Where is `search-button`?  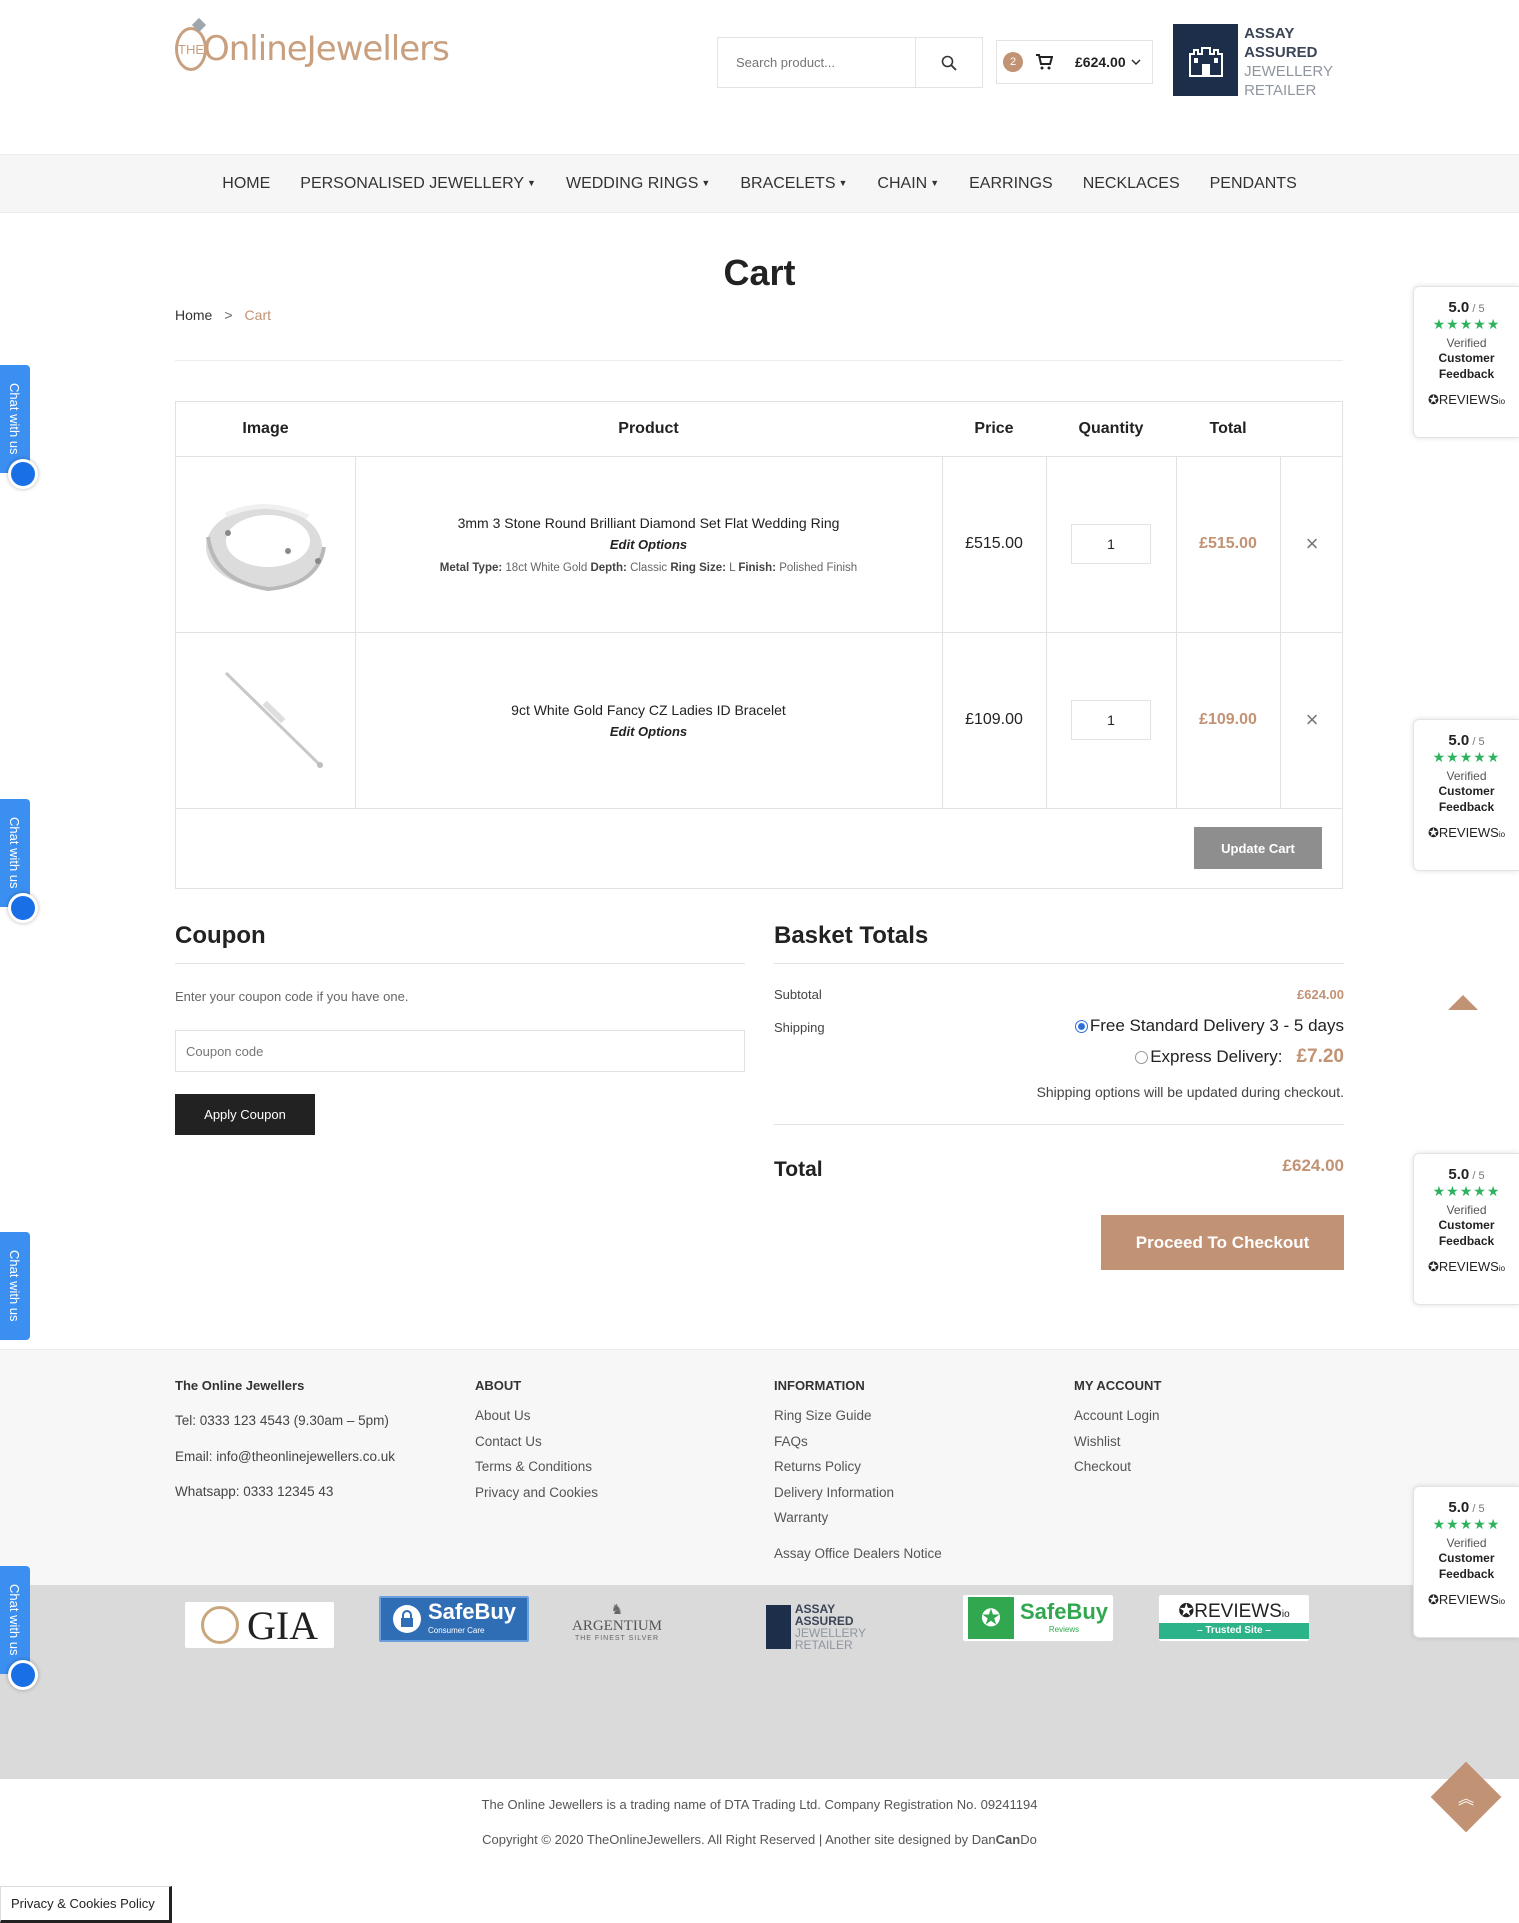 search-button is located at coordinates (949, 62).